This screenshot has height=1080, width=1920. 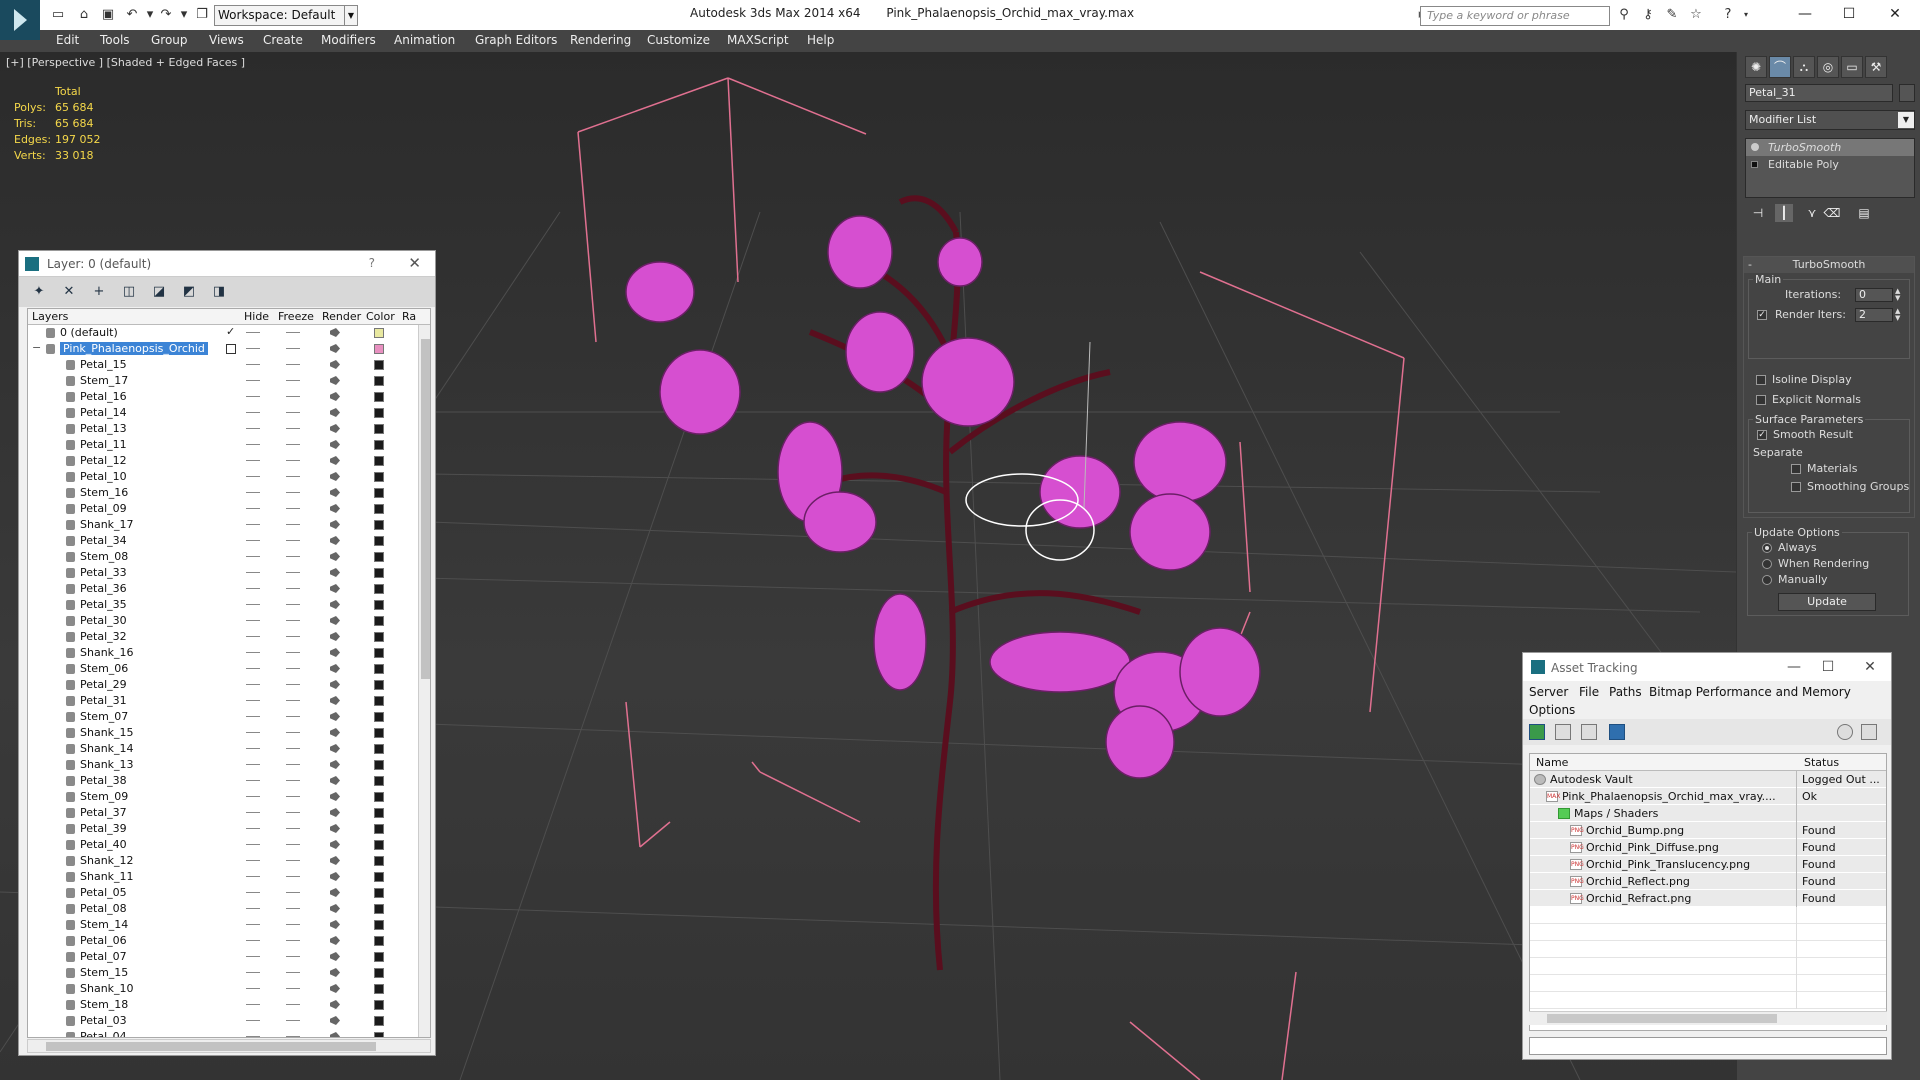 I want to click on modifier-list-dropdown: Modifier List ▼, so click(x=1830, y=120).